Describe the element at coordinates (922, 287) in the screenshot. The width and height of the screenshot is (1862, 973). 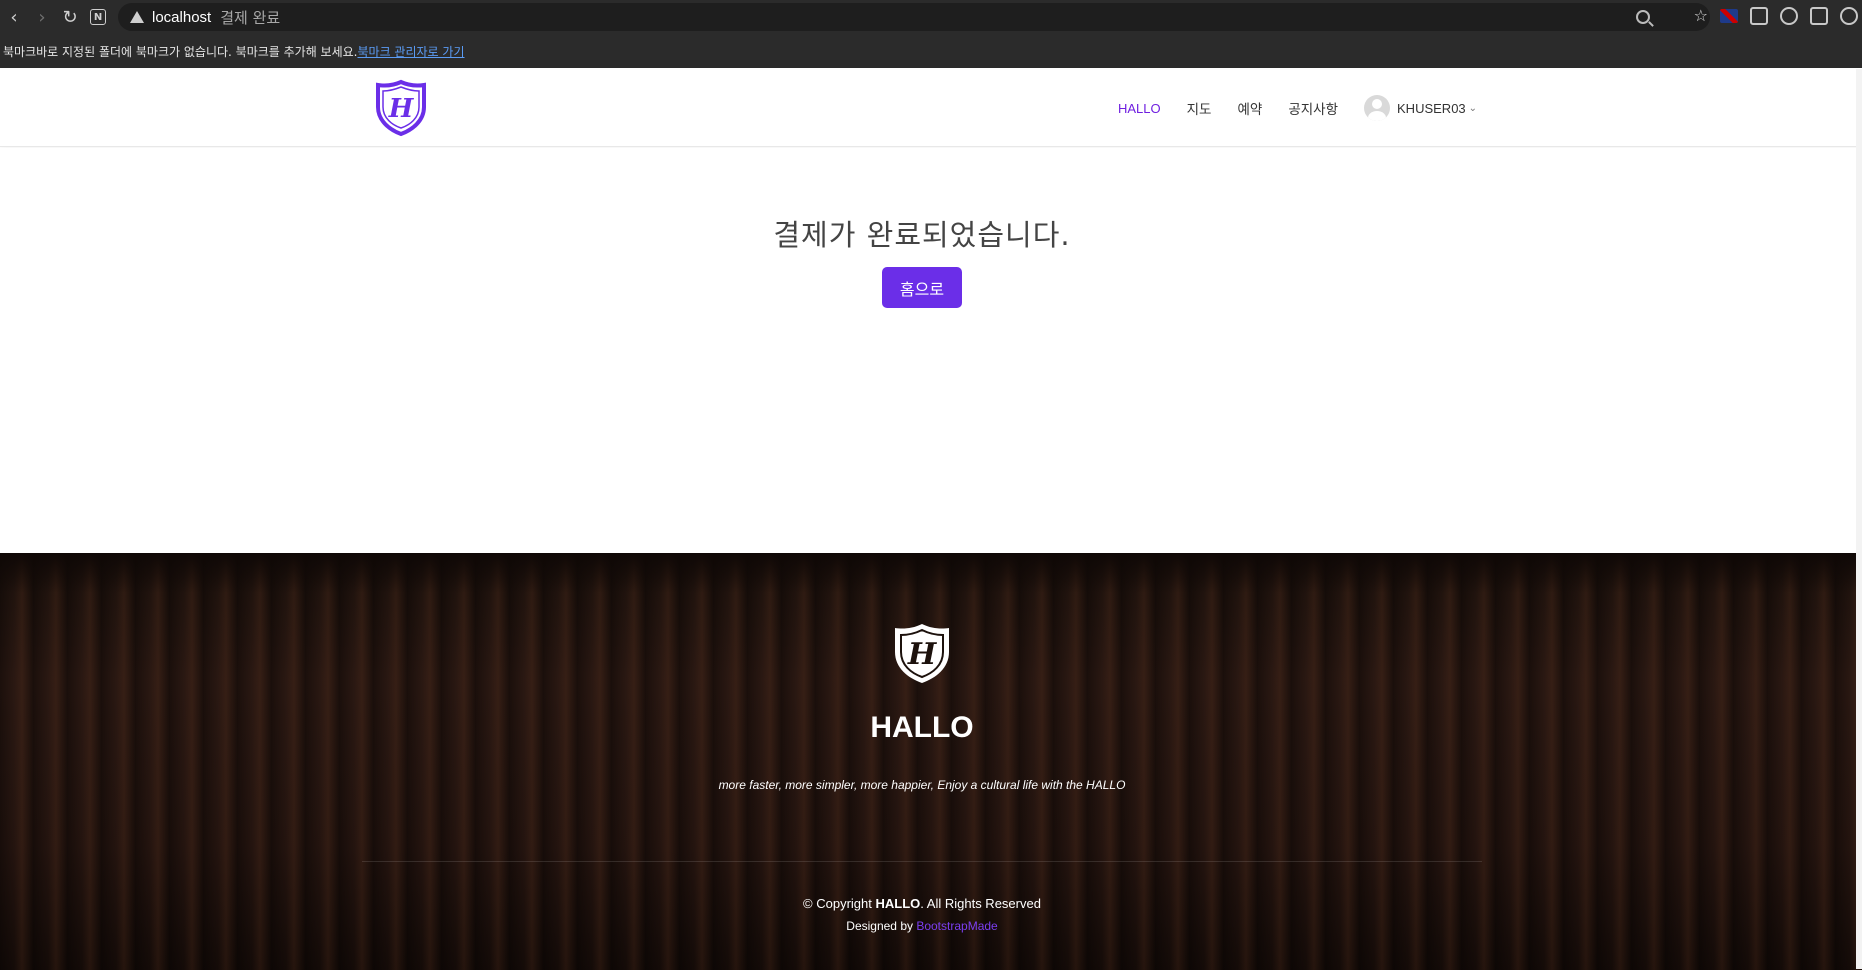
I see `home-button: 홈으로` at that location.